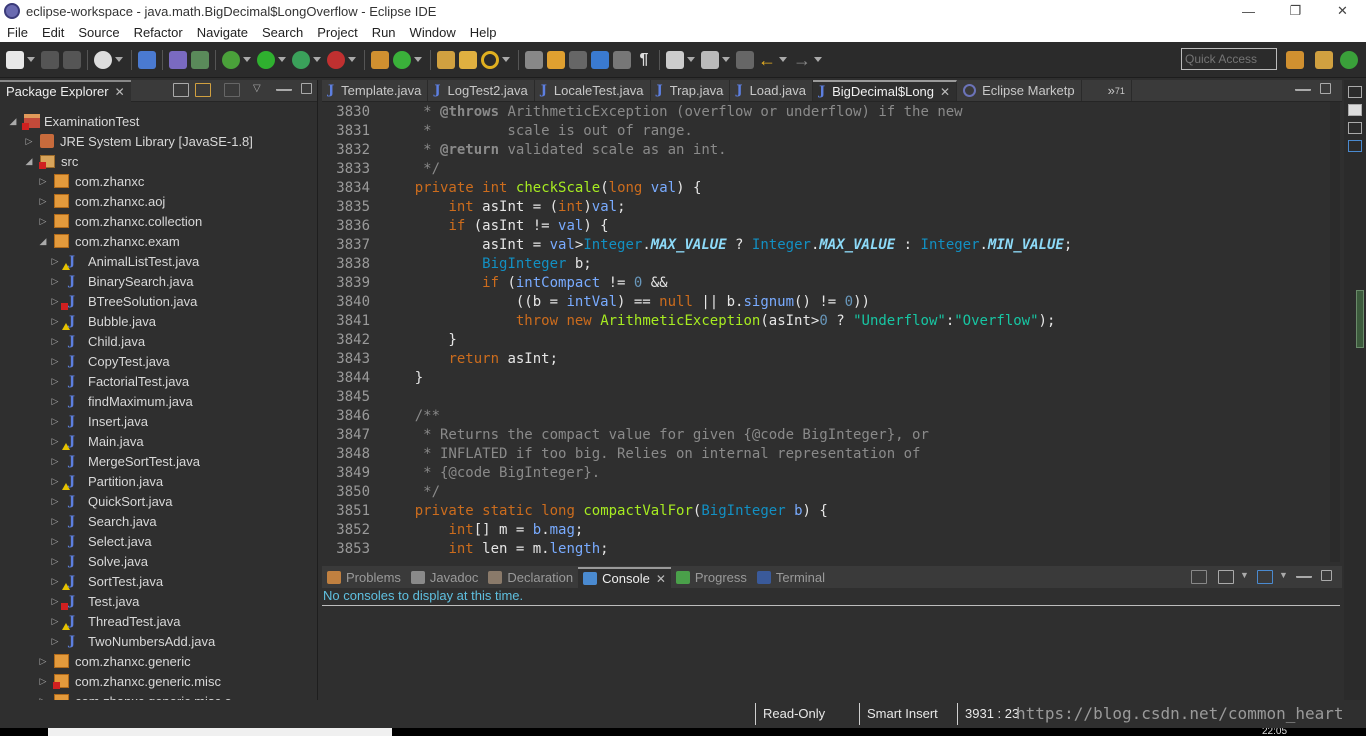  Describe the element at coordinates (364, 577) in the screenshot. I see `tab-problems: Problems` at that location.